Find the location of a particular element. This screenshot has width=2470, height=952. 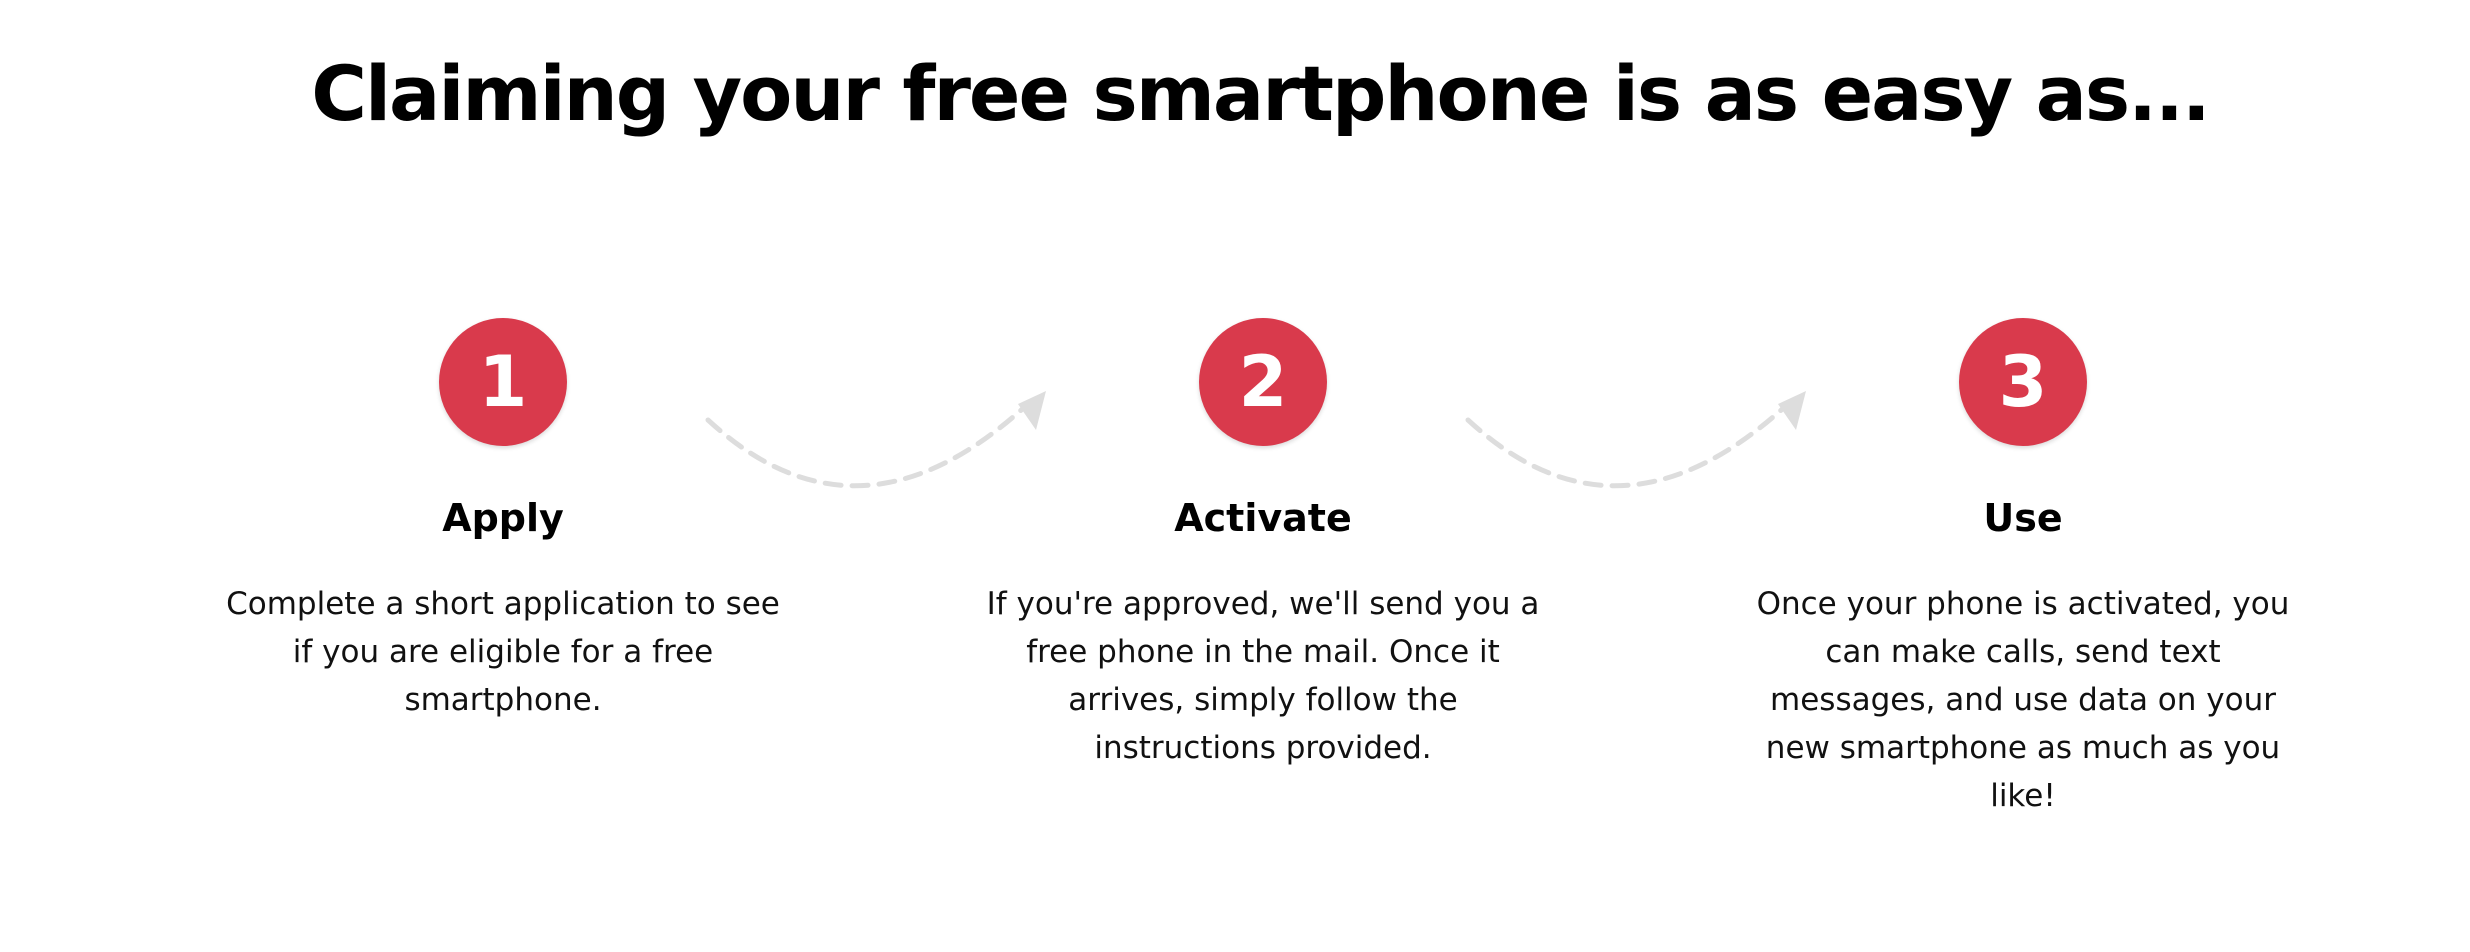

step-number-badge: 2 is located at coordinates (1263, 382).